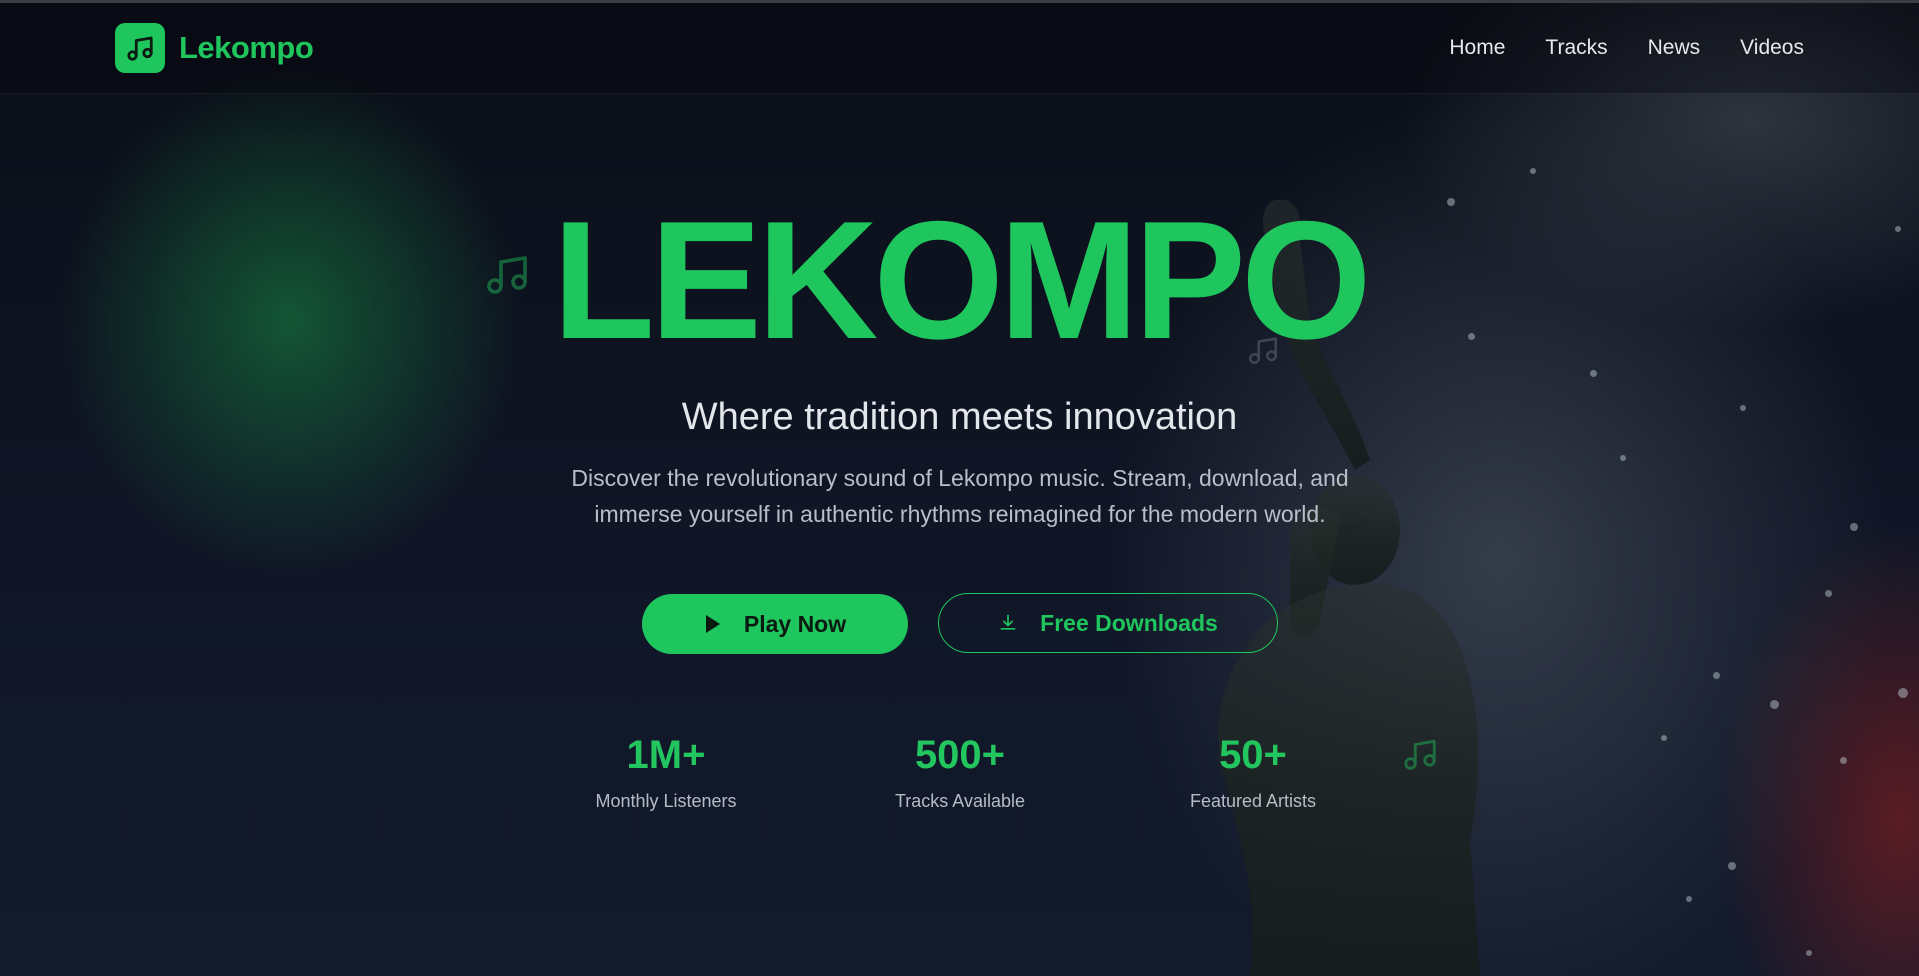 The height and width of the screenshot is (976, 1919). Describe the element at coordinates (1477, 48) in the screenshot. I see `nav-link-home: Home` at that location.